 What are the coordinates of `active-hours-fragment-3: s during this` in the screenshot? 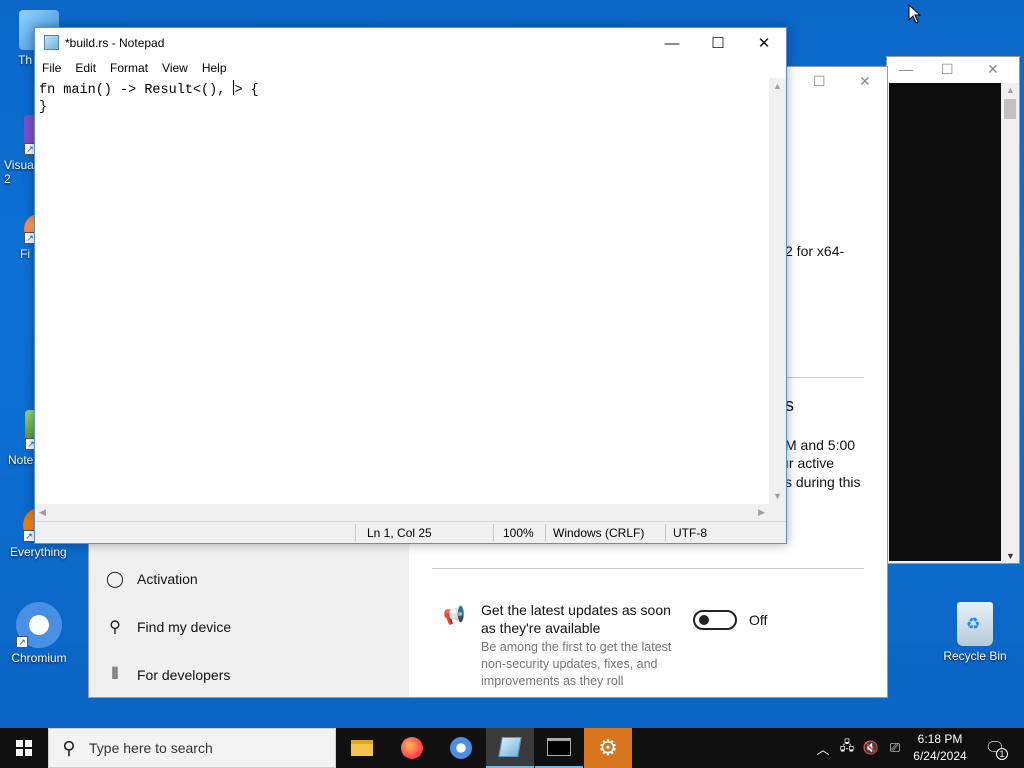 It's located at (823, 482).